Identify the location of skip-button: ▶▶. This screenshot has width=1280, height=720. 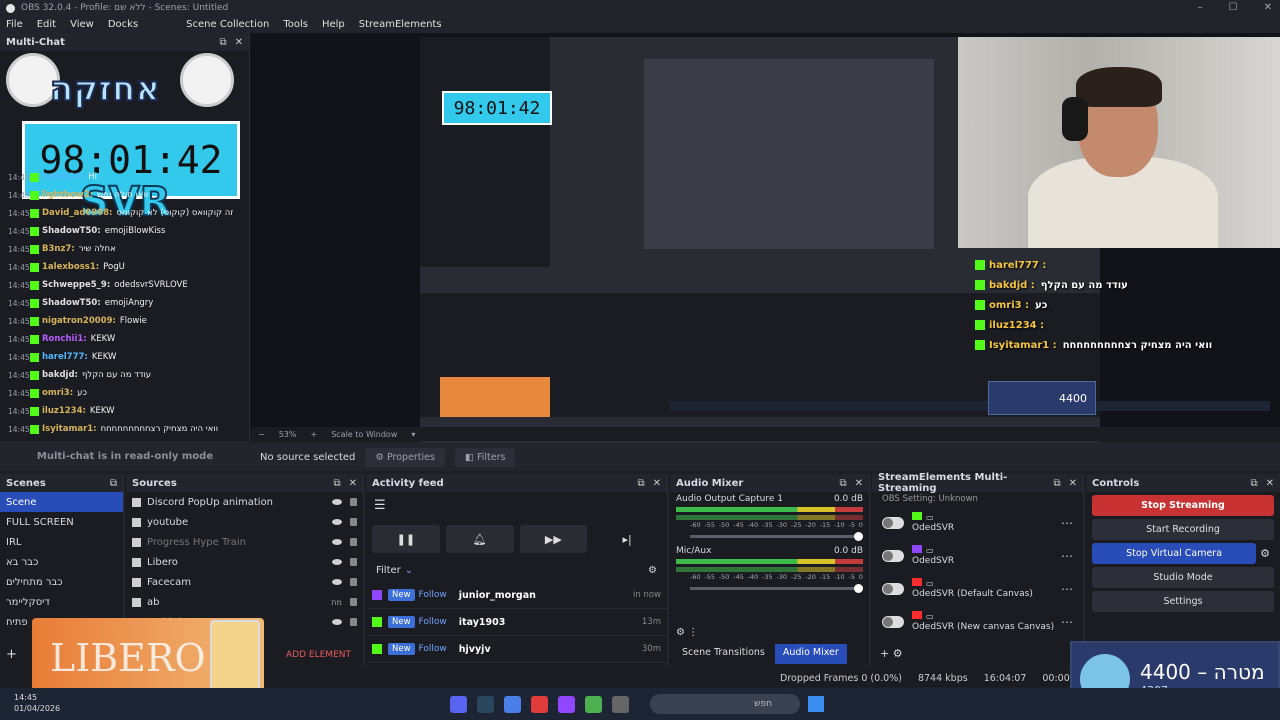
(553, 539).